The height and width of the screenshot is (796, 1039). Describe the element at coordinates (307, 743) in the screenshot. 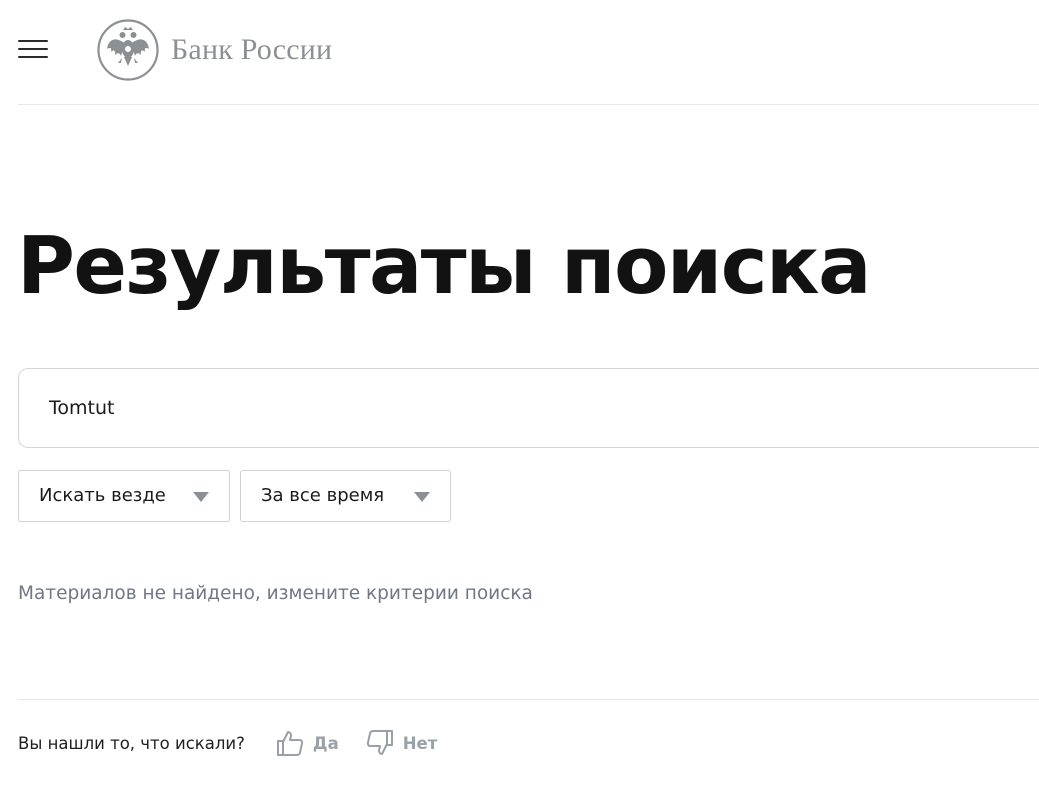

I see `feedback-yes-button: Да` at that location.